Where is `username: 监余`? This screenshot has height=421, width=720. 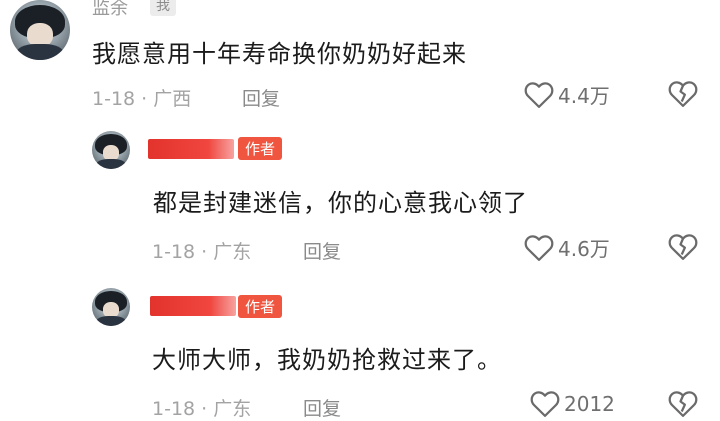 username: 监余 is located at coordinates (110, 10).